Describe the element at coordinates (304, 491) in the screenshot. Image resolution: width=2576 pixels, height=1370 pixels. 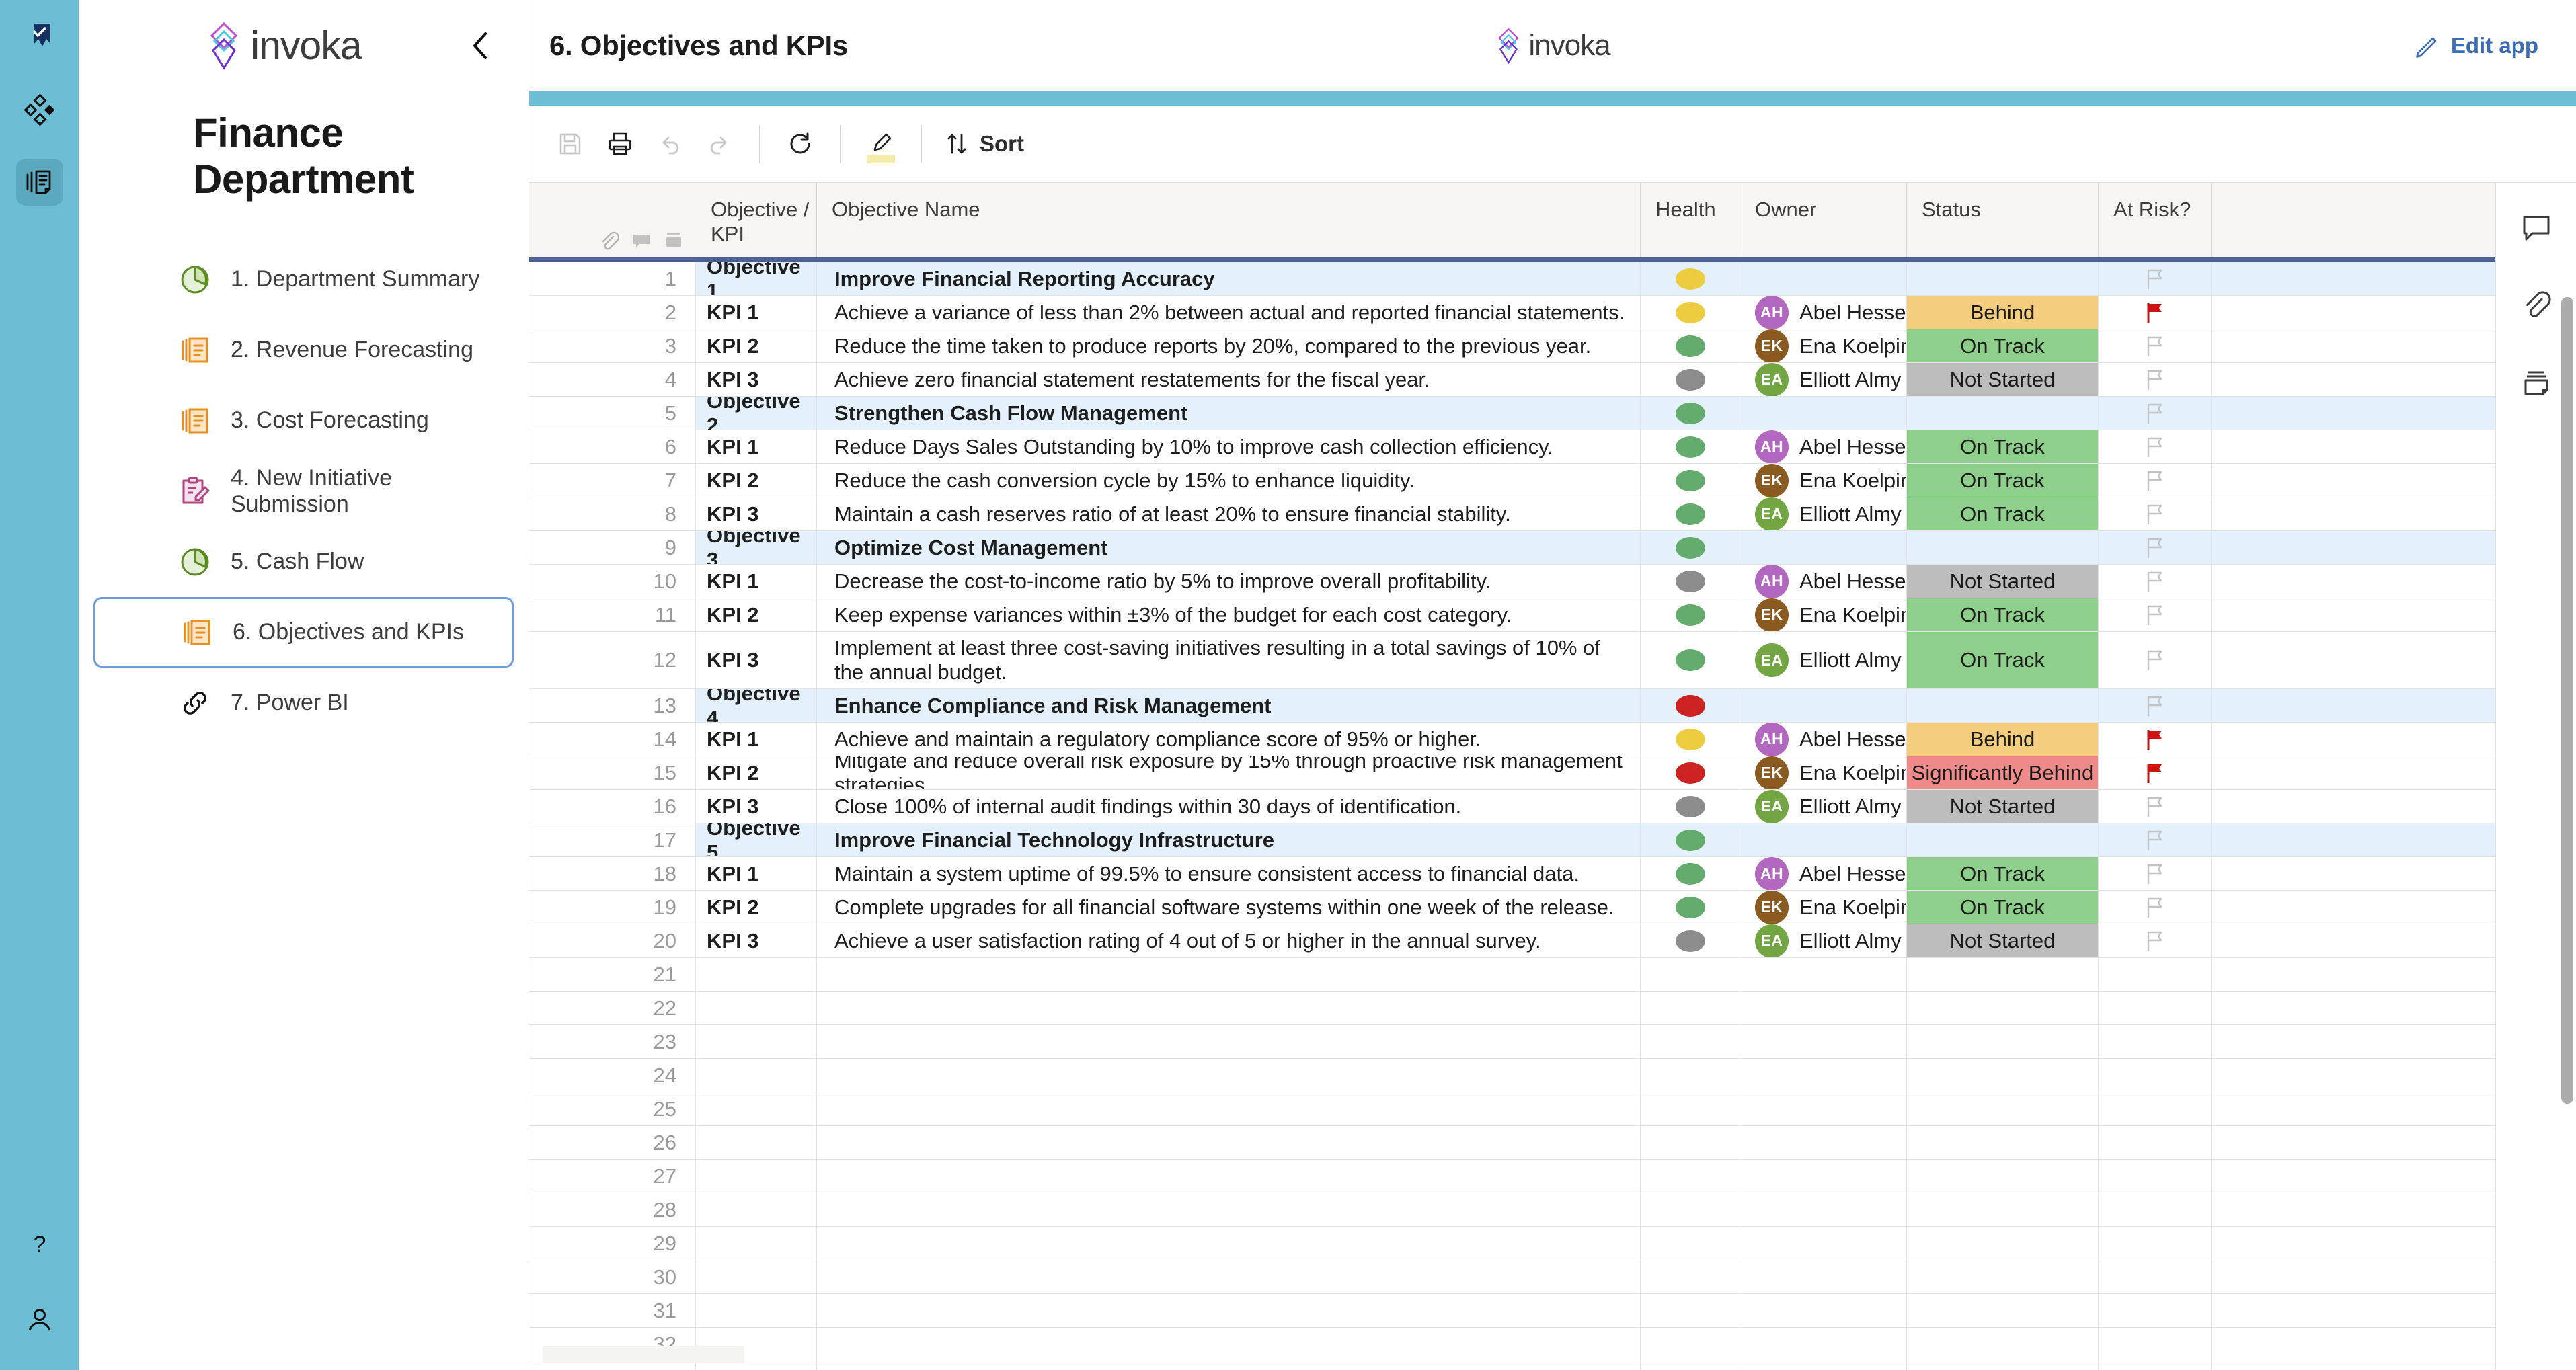
I see `sidebar-item-4: 4. New Initiative Submission` at that location.